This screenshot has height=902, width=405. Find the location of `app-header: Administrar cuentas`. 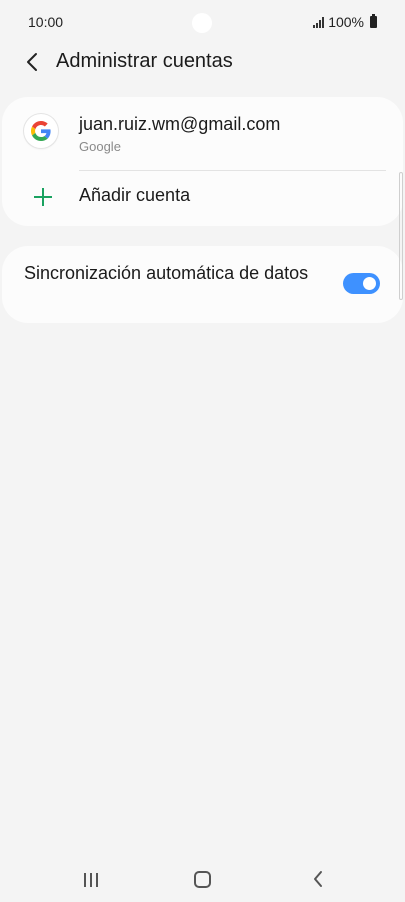

app-header: Administrar cuentas is located at coordinates (202, 62).